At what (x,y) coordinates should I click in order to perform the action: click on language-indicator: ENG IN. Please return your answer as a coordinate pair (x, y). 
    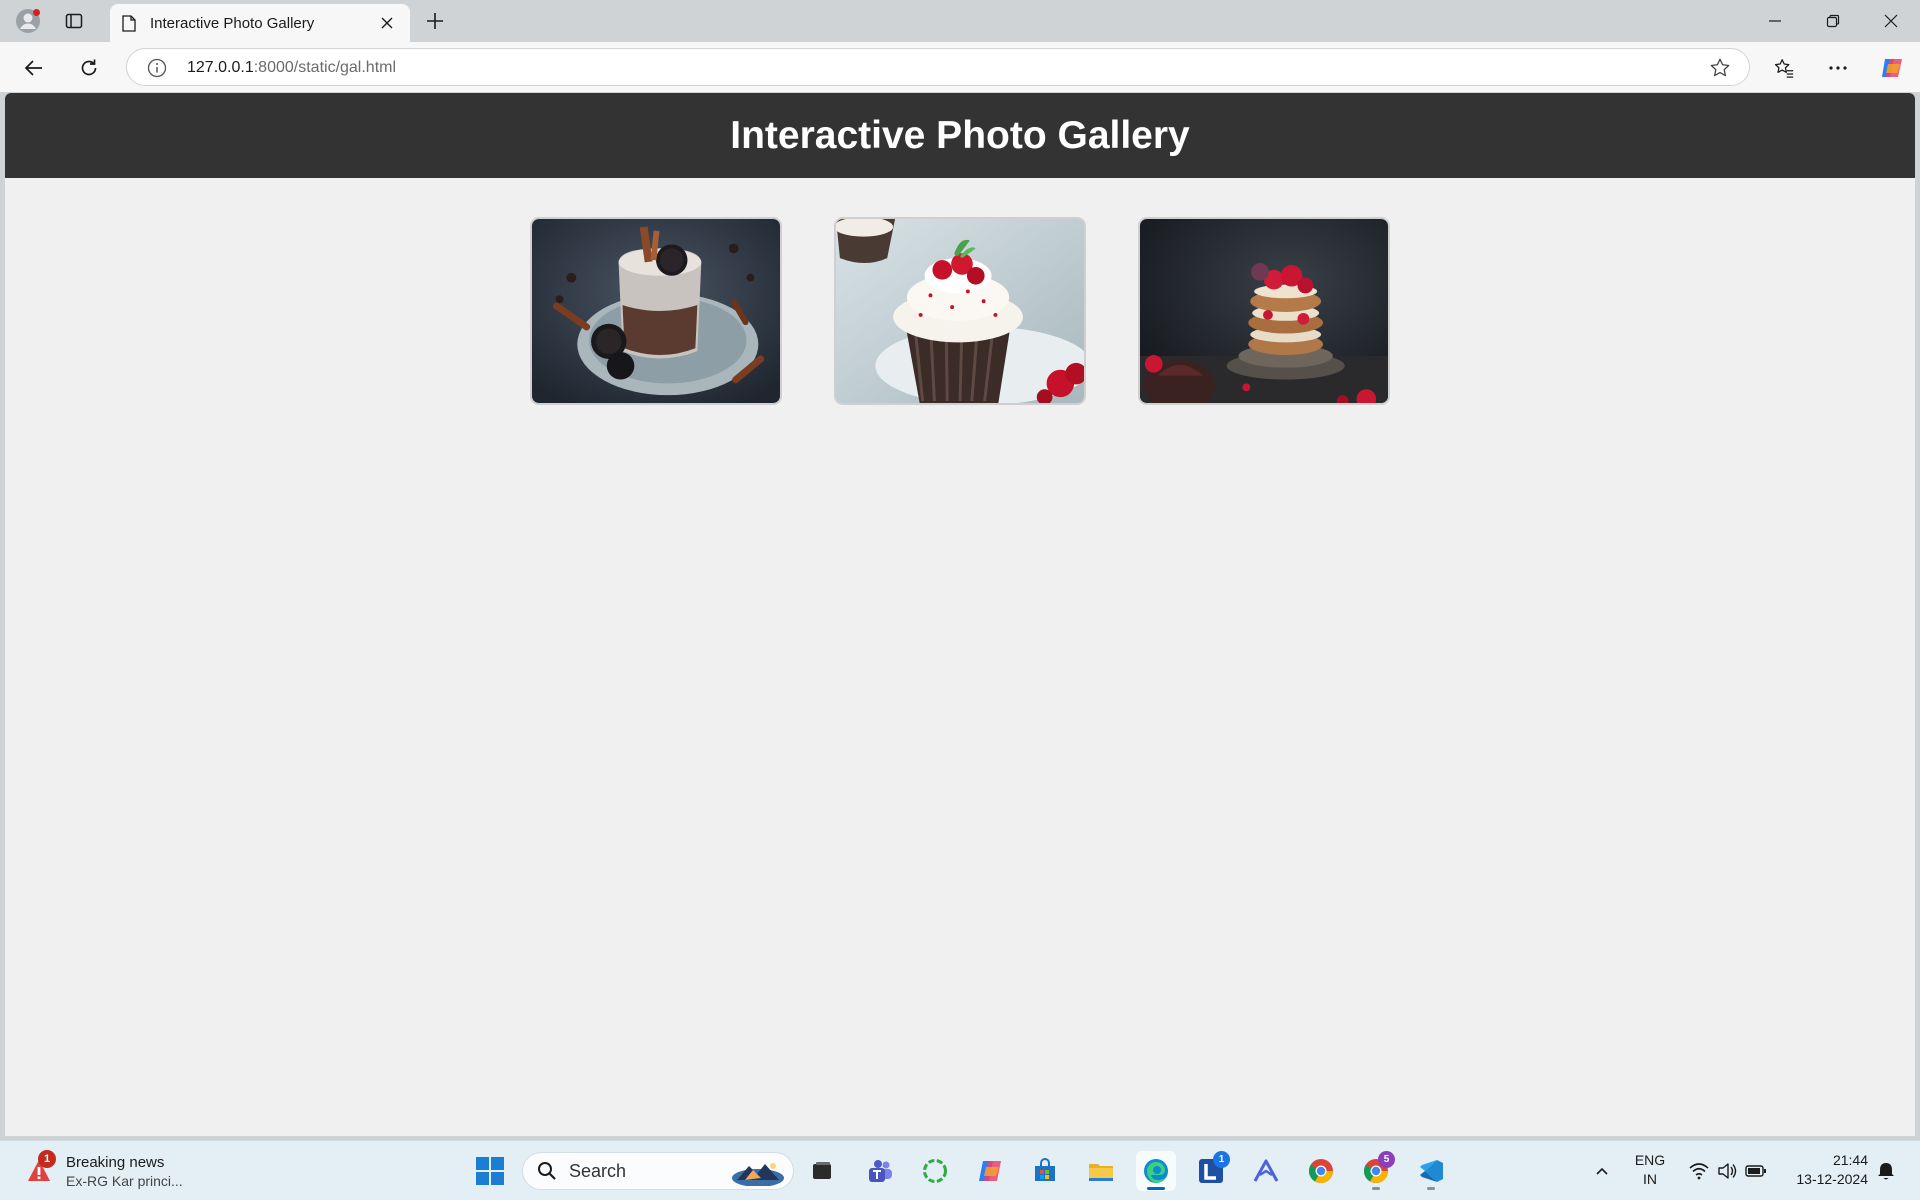
    Looking at the image, I should click on (1650, 1170).